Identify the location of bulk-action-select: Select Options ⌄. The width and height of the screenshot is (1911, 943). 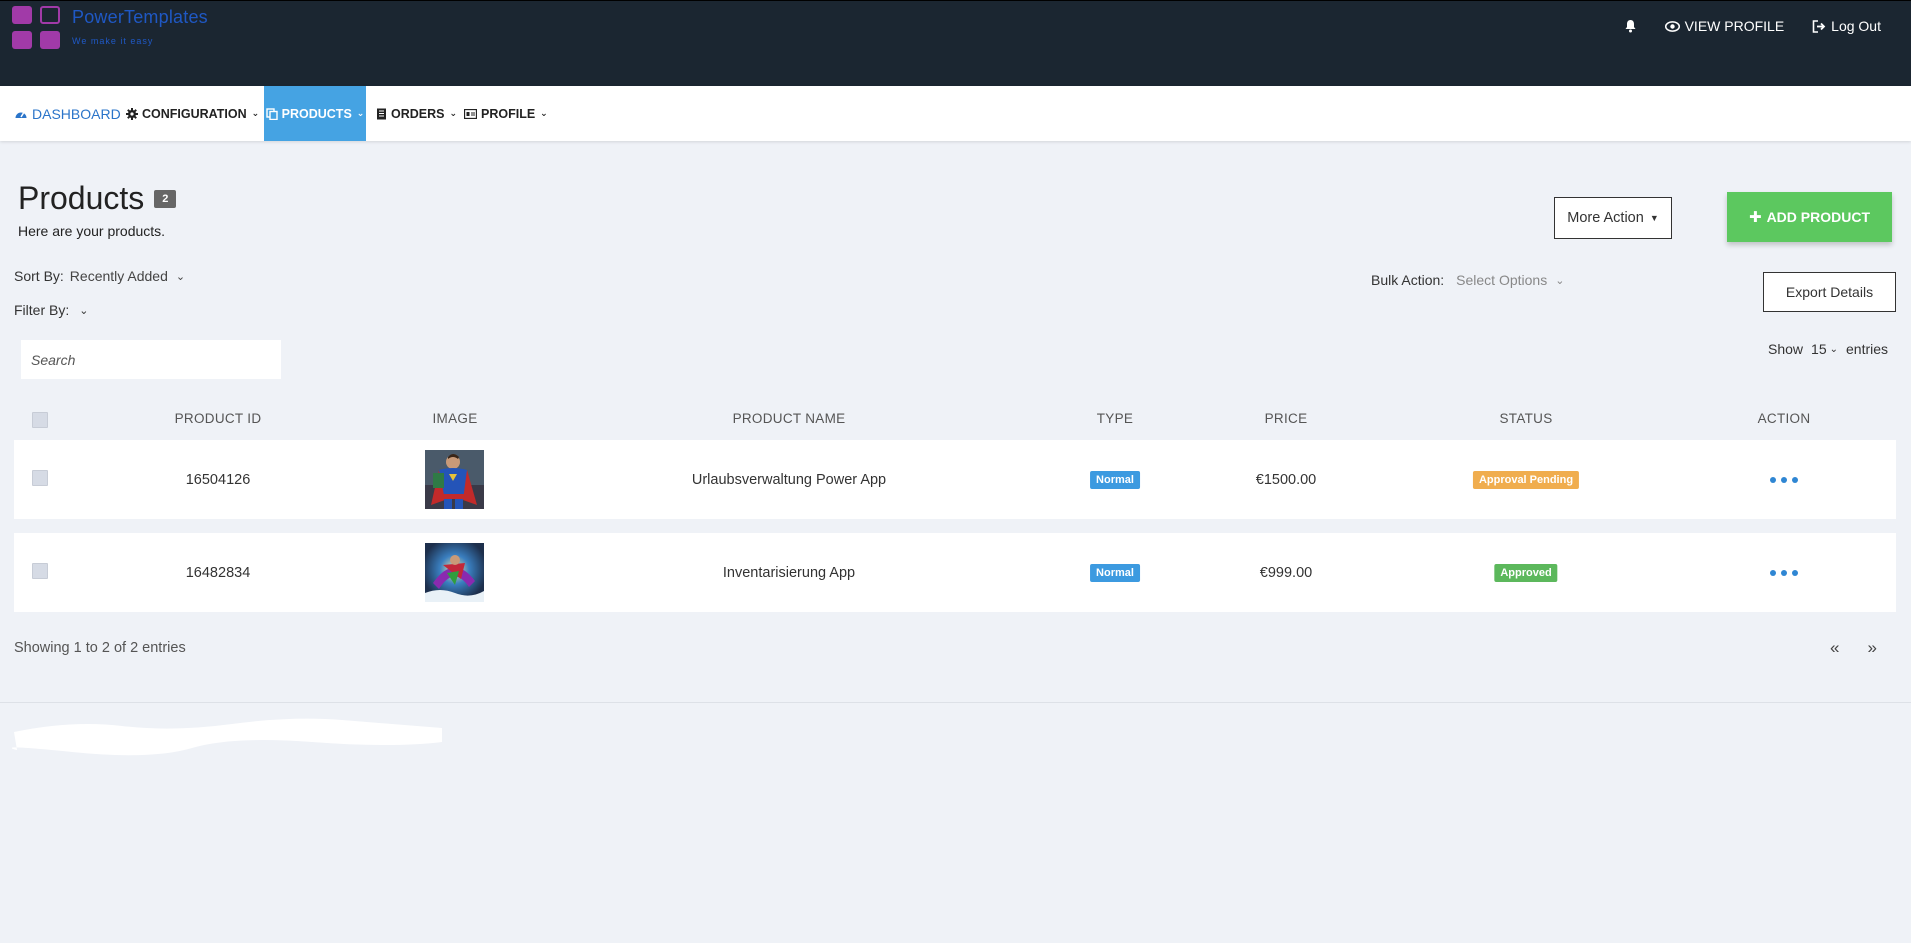
(1510, 280).